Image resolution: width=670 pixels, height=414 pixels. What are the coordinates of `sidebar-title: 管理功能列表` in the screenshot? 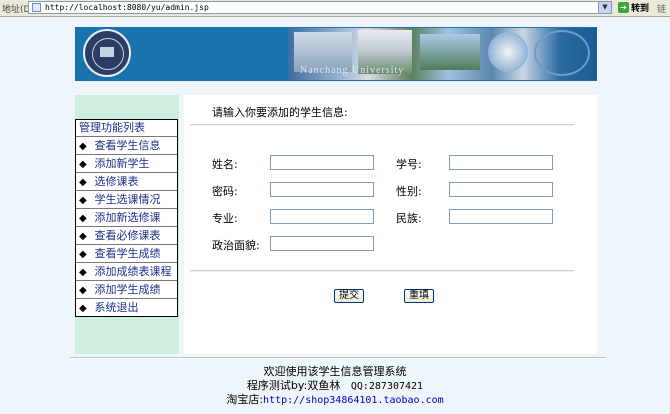 It's located at (126, 128).